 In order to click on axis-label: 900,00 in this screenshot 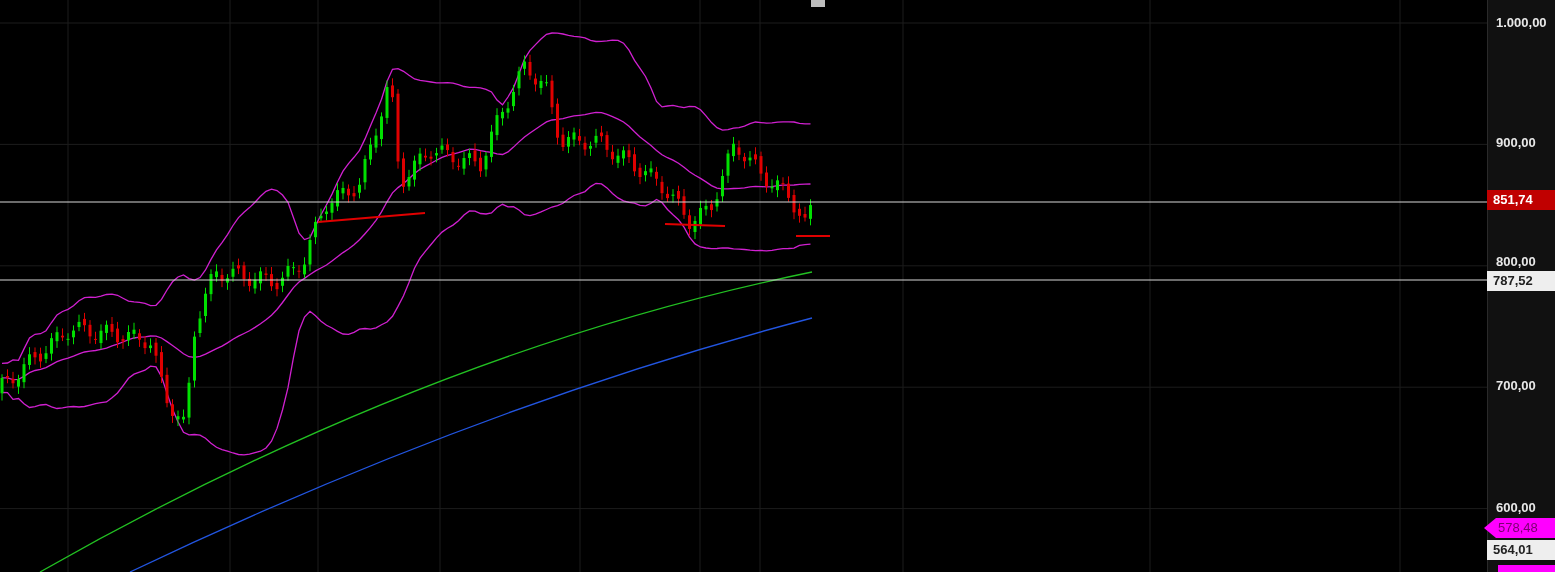, I will do `click(1516, 143)`.